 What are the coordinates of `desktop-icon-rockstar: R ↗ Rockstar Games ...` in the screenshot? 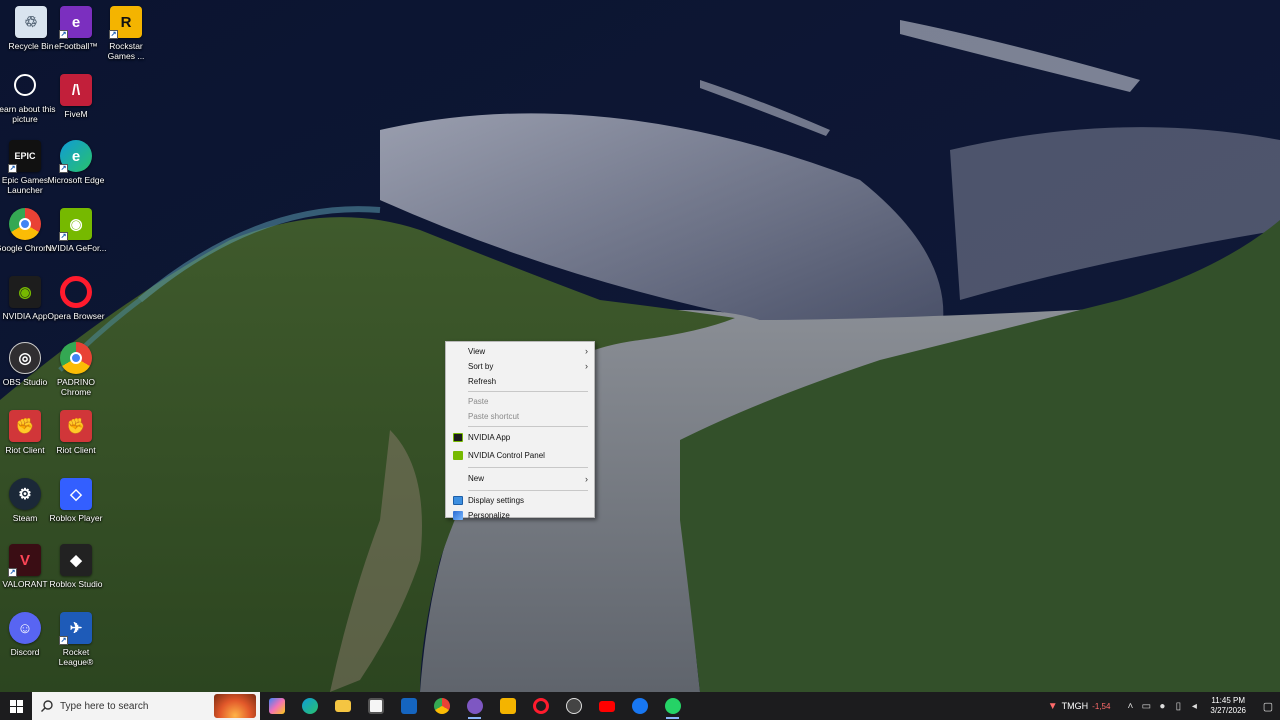 It's located at (126, 38).